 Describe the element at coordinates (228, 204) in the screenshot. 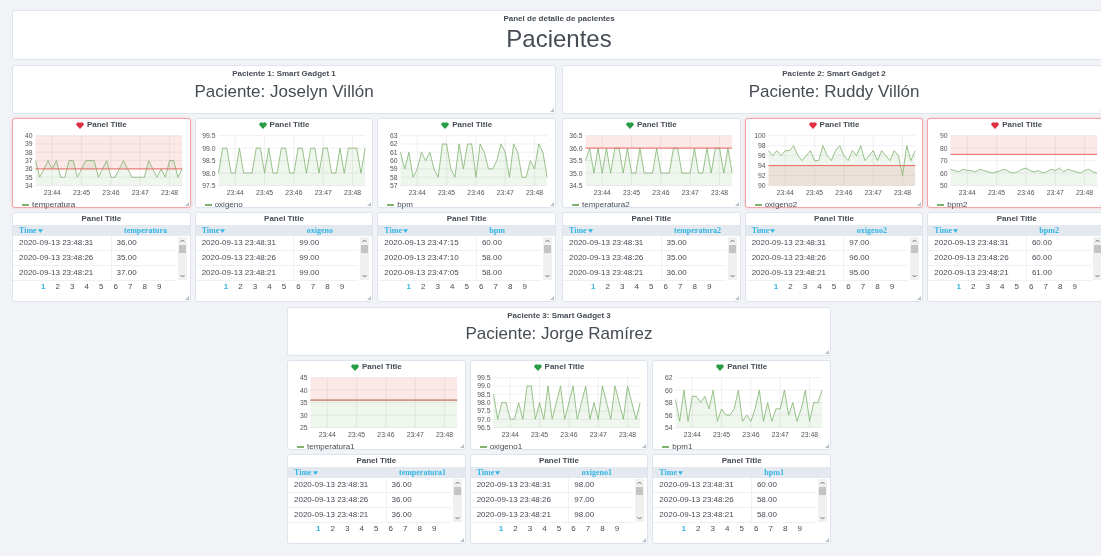

I see `legend-label: oxigeno` at that location.